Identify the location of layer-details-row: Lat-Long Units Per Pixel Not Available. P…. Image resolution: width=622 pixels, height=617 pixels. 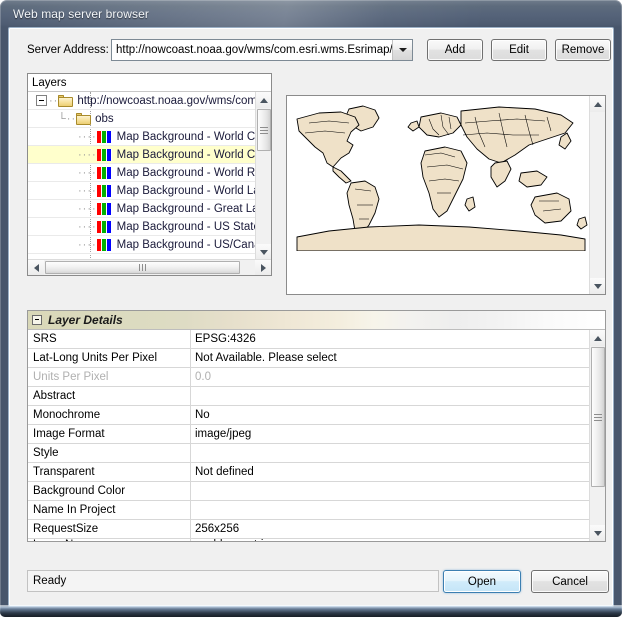
(308, 358).